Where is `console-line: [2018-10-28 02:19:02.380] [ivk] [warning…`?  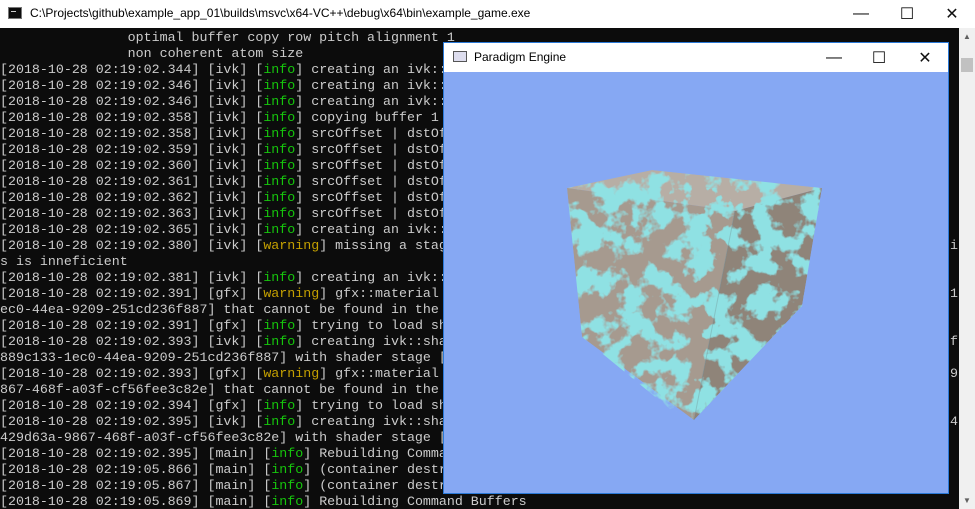
console-line: [2018-10-28 02:19:02.380] [ivk] [warning… is located at coordinates (223, 245).